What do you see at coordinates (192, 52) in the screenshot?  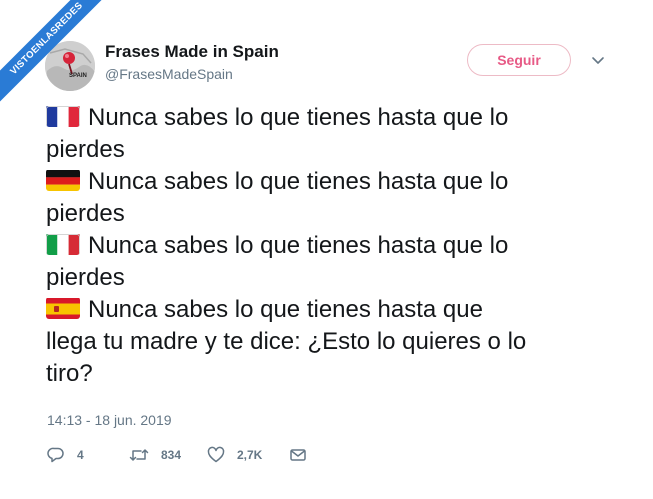 I see `profile-name: Frases Made in Spain` at bounding box center [192, 52].